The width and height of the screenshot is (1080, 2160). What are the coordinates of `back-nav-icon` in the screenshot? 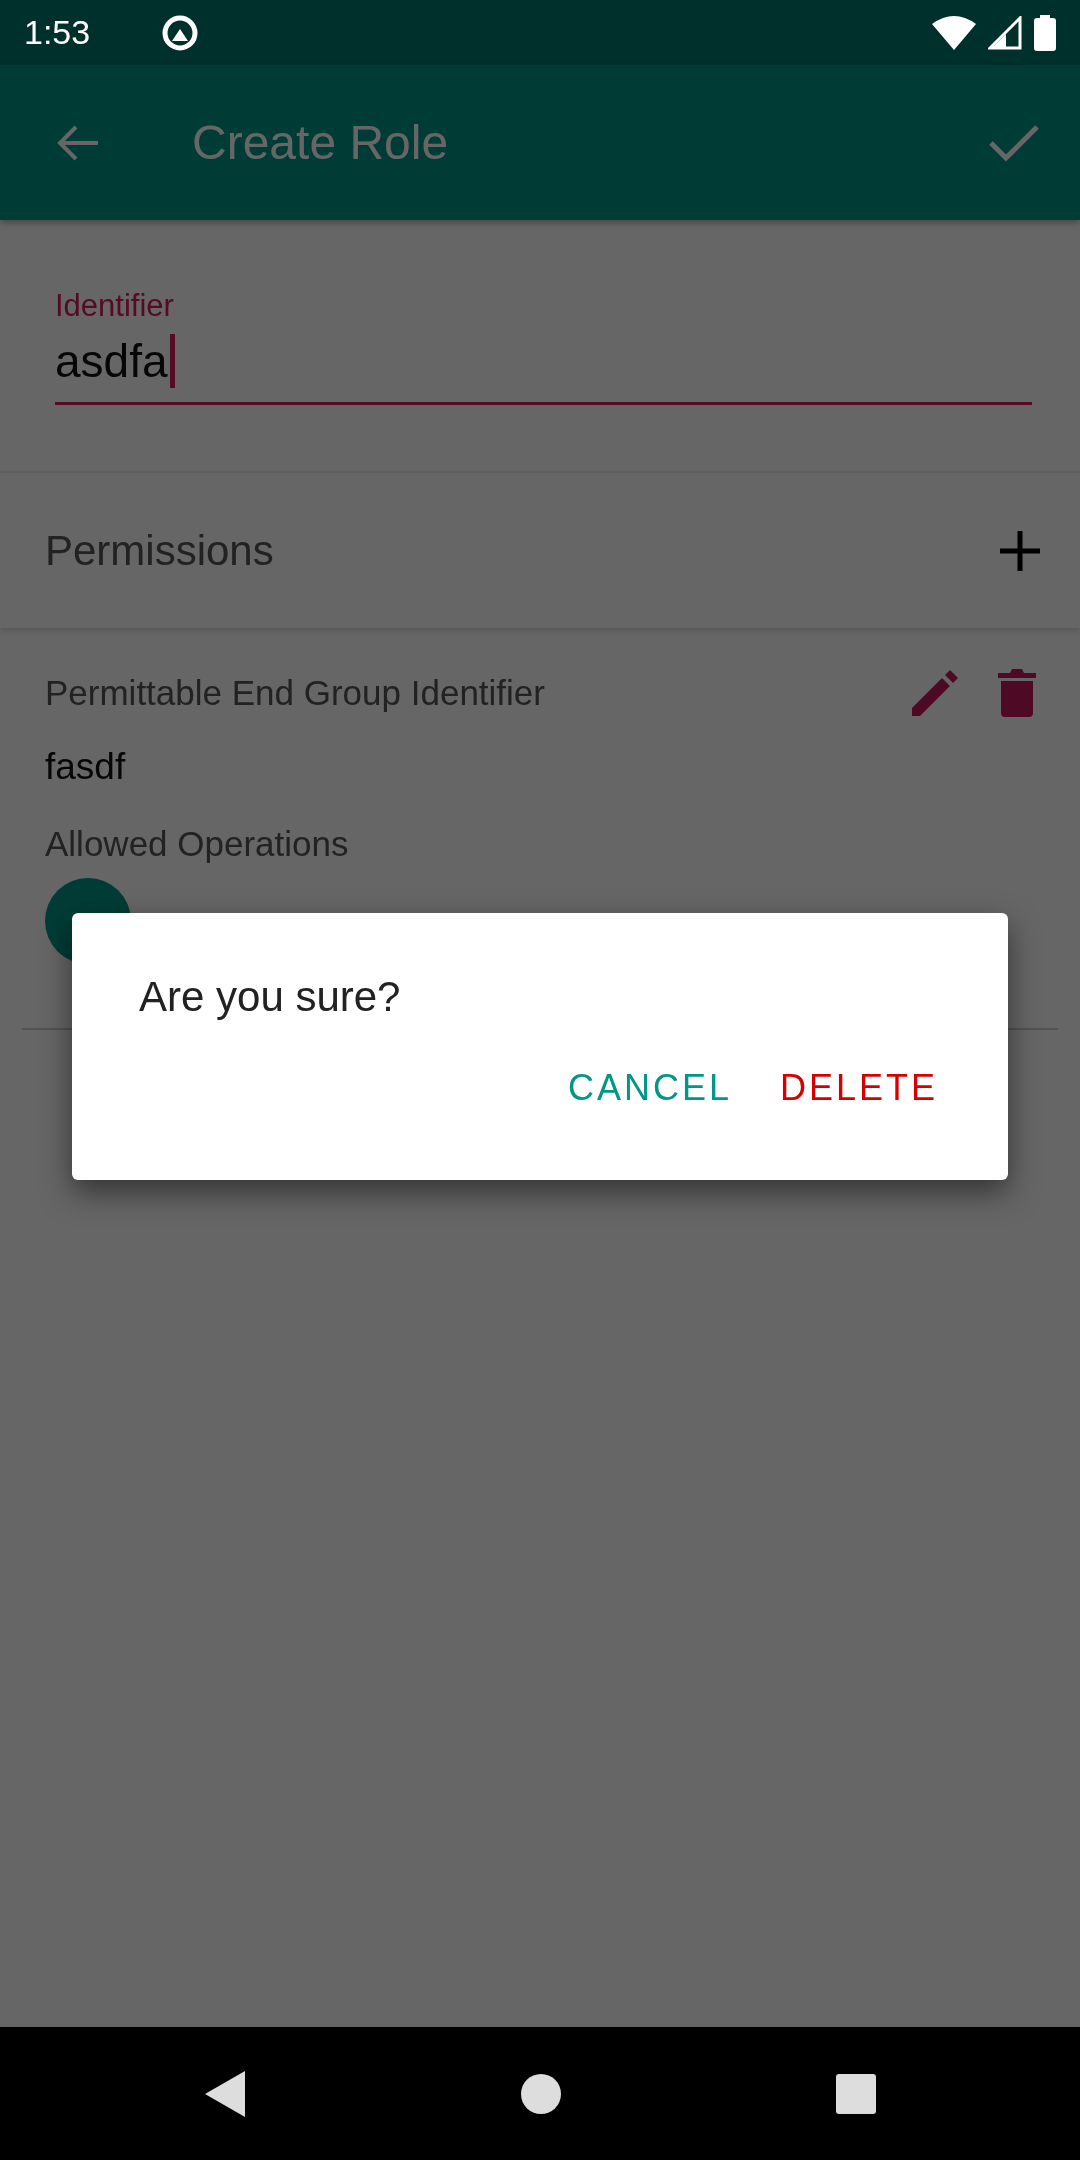 It's located at (225, 2093).